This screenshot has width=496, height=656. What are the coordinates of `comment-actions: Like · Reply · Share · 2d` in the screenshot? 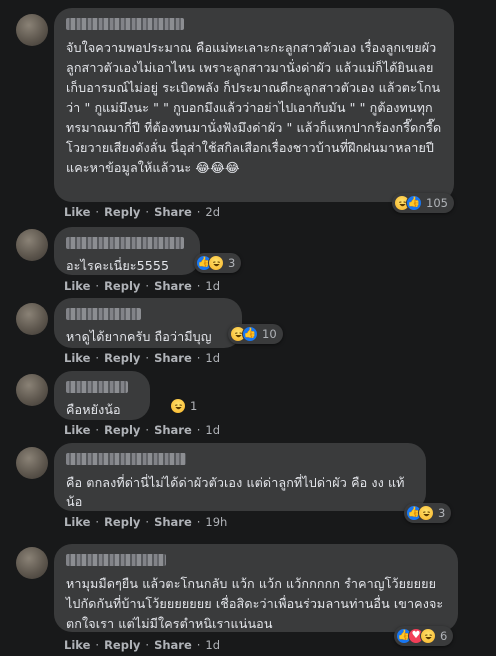 It's located at (142, 212).